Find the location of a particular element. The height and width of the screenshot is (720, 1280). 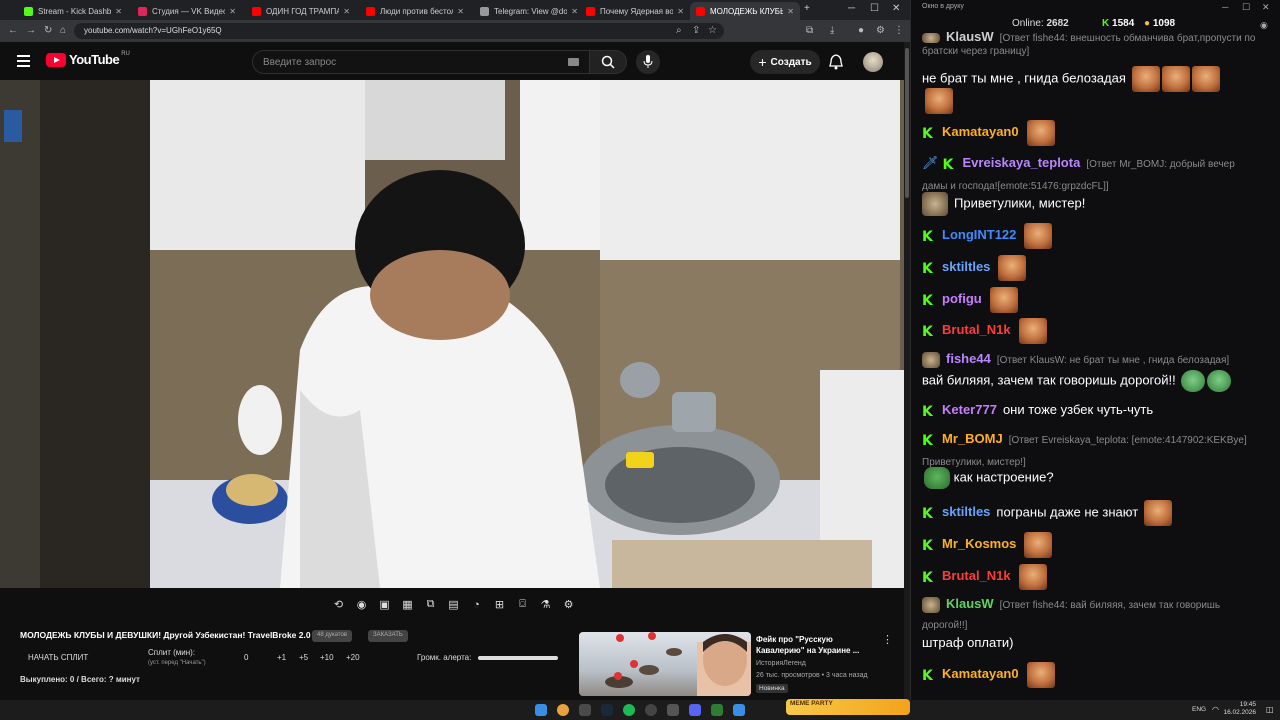

chat-username: Mr_Kosmos is located at coordinates (979, 543).